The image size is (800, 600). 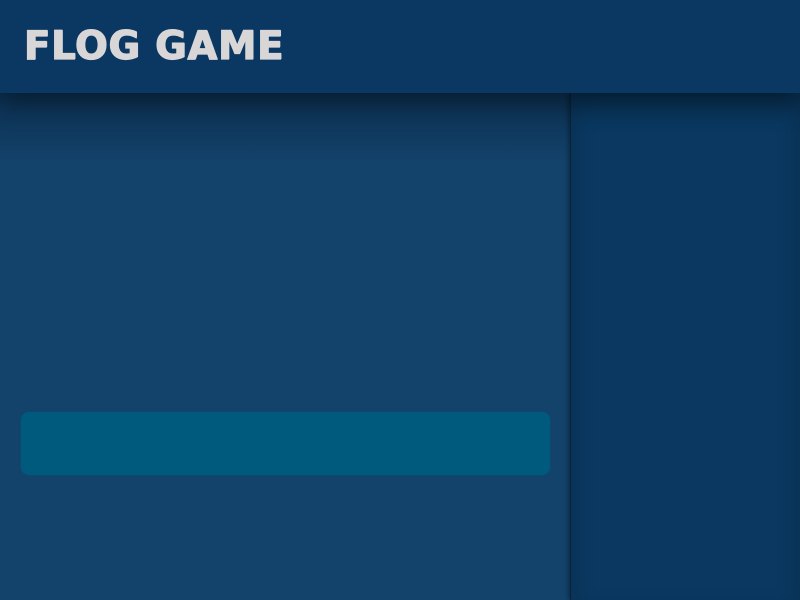 I want to click on game-title: FLOG GAME, so click(x=154, y=46).